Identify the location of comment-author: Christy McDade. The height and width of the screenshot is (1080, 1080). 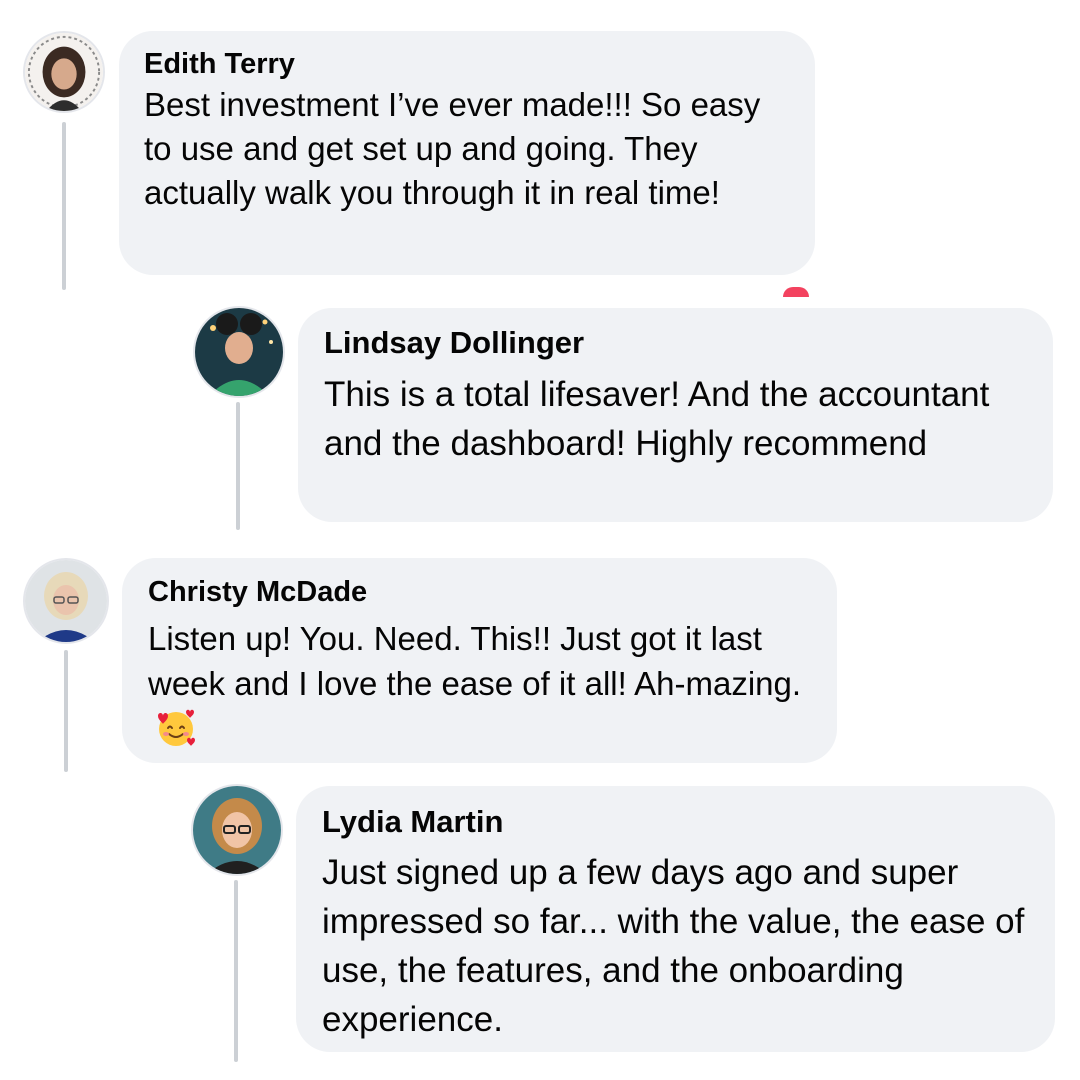
(479, 592).